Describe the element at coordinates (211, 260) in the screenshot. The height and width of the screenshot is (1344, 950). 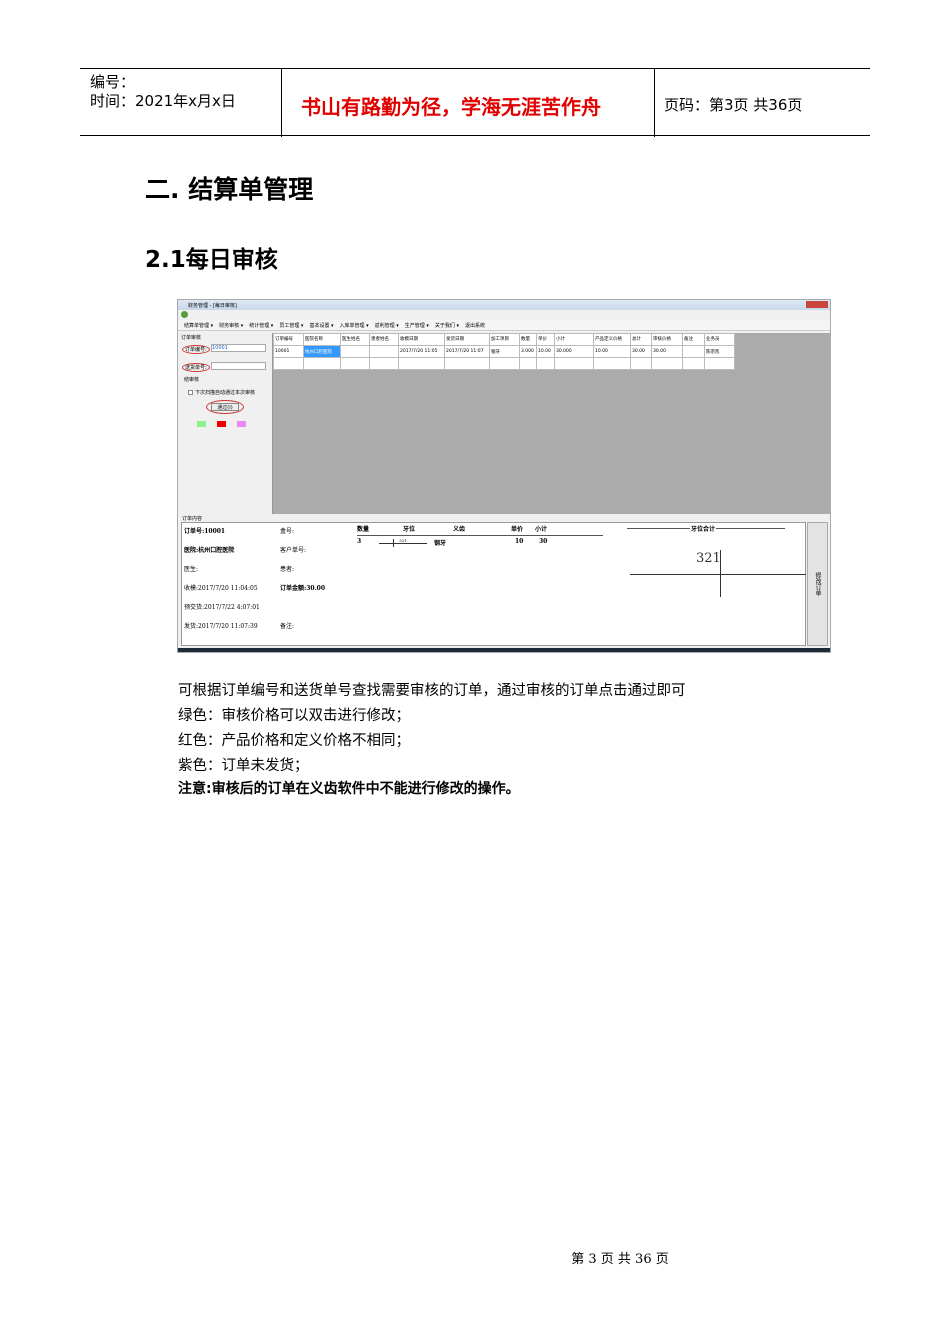
I see `subsection-title: 2.1每日审核` at that location.